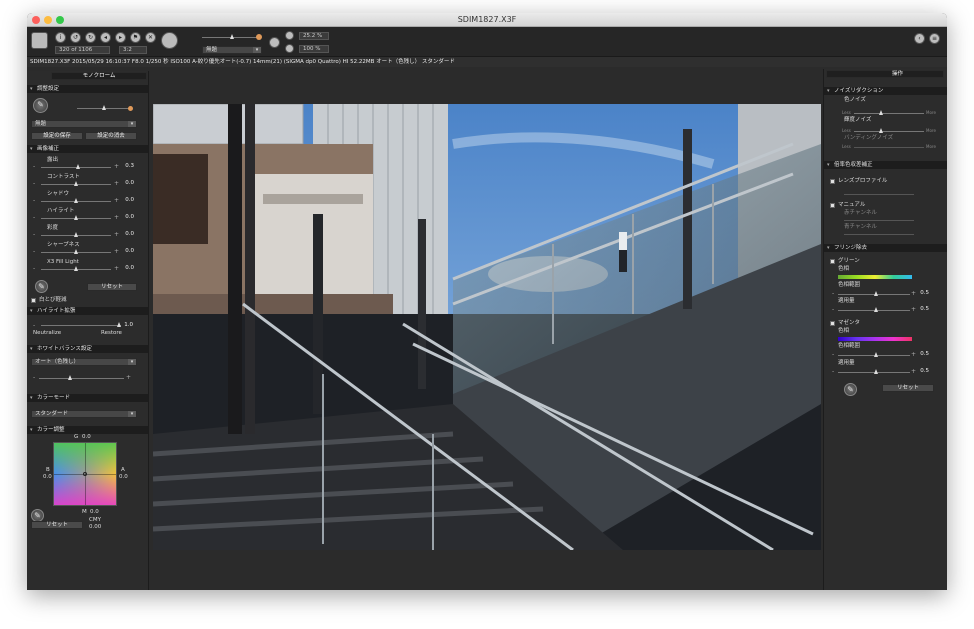 This screenshot has height=629, width=974. I want to click on magenta-range-slider, so click(874, 354).